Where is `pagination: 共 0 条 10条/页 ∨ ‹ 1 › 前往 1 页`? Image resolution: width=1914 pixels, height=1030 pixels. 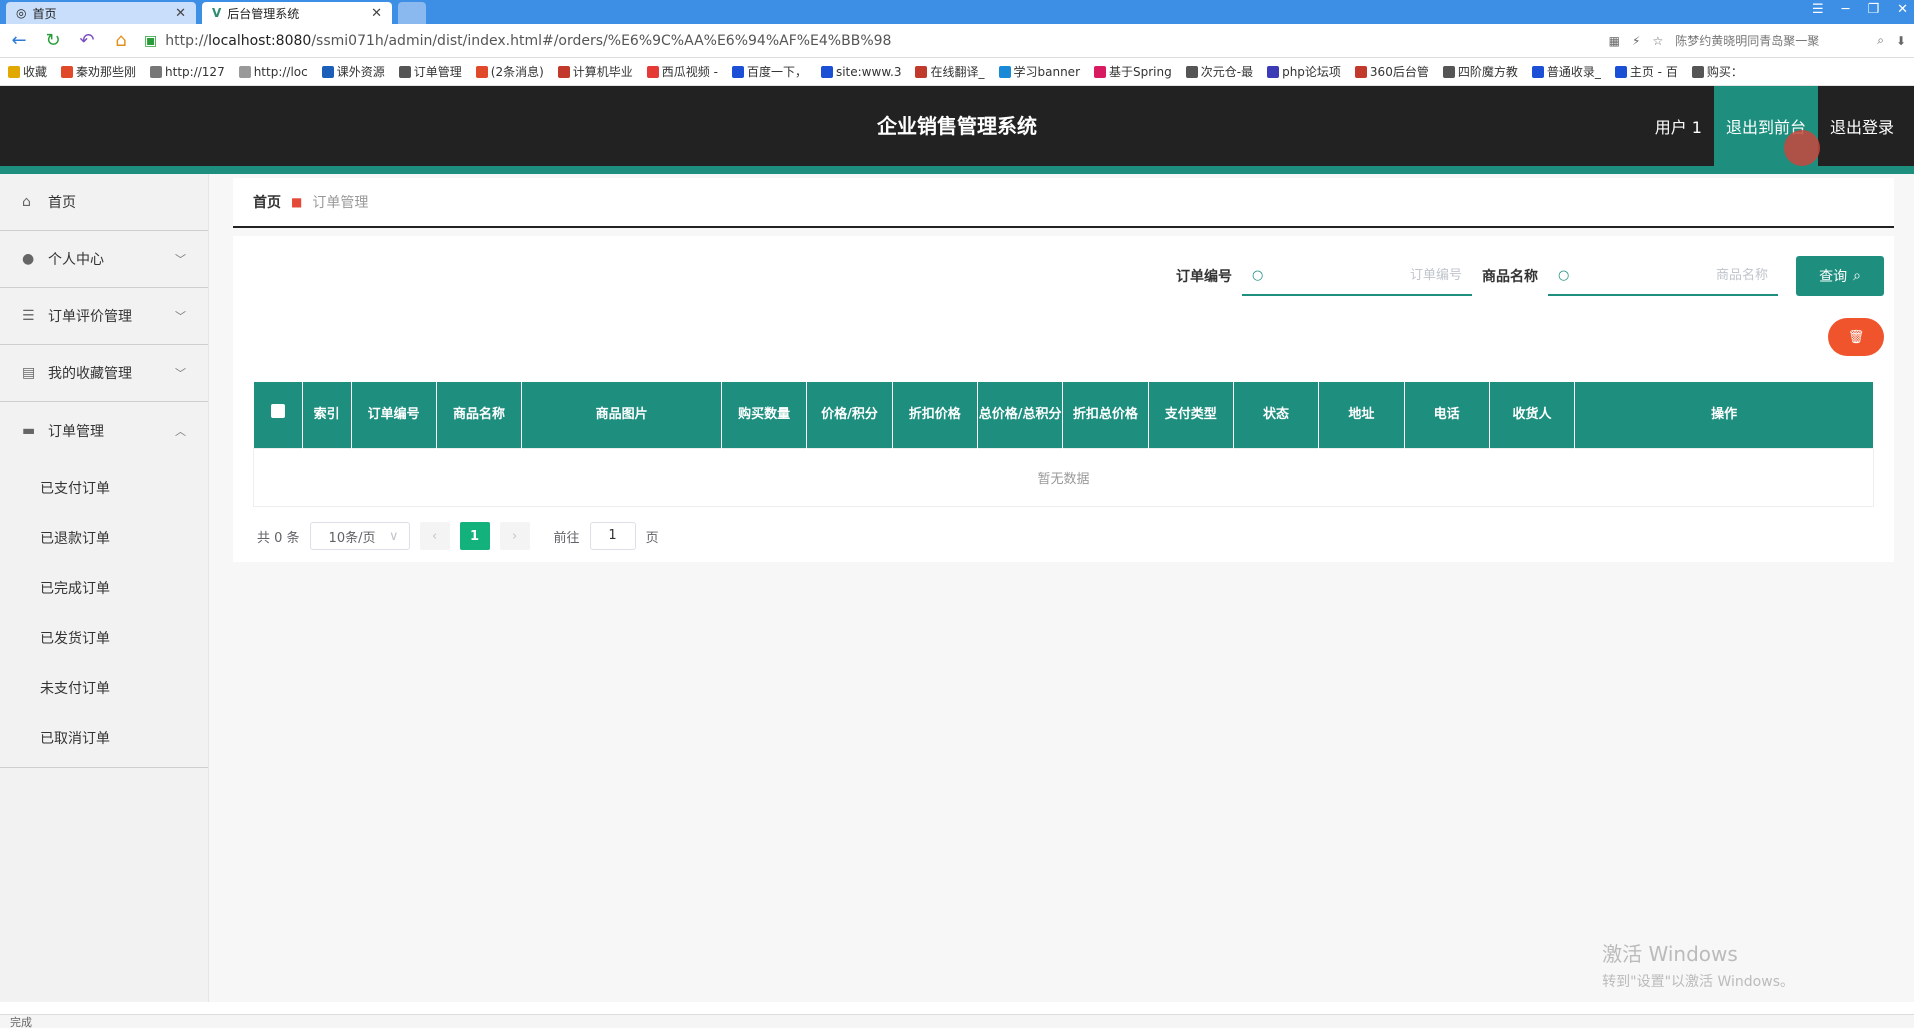
pagination: 共 0 条 10条/页 ∨ ‹ 1 › 前往 1 页 is located at coordinates (458, 536).